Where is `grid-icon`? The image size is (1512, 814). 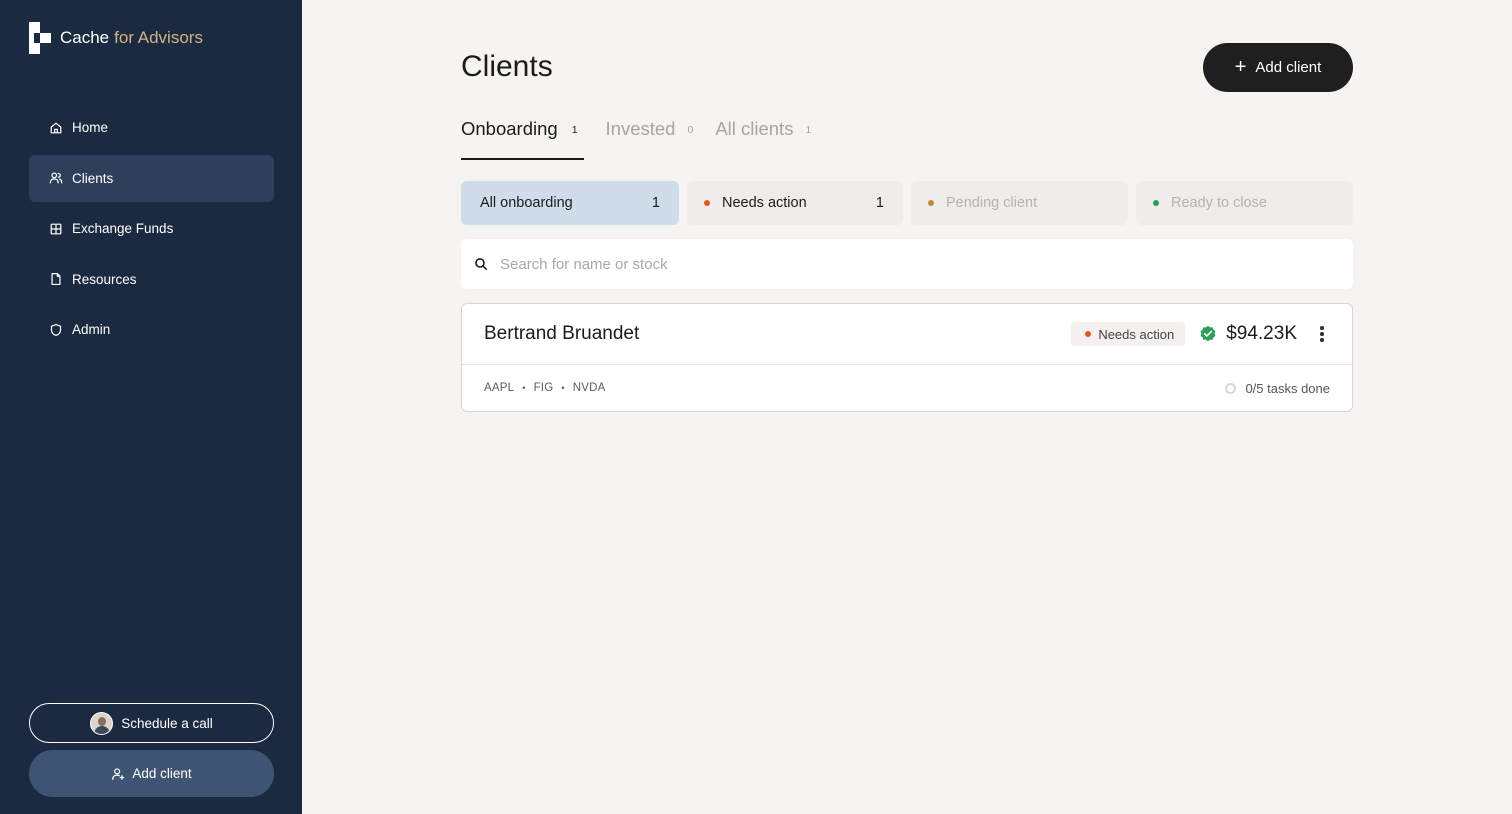 grid-icon is located at coordinates (56, 228).